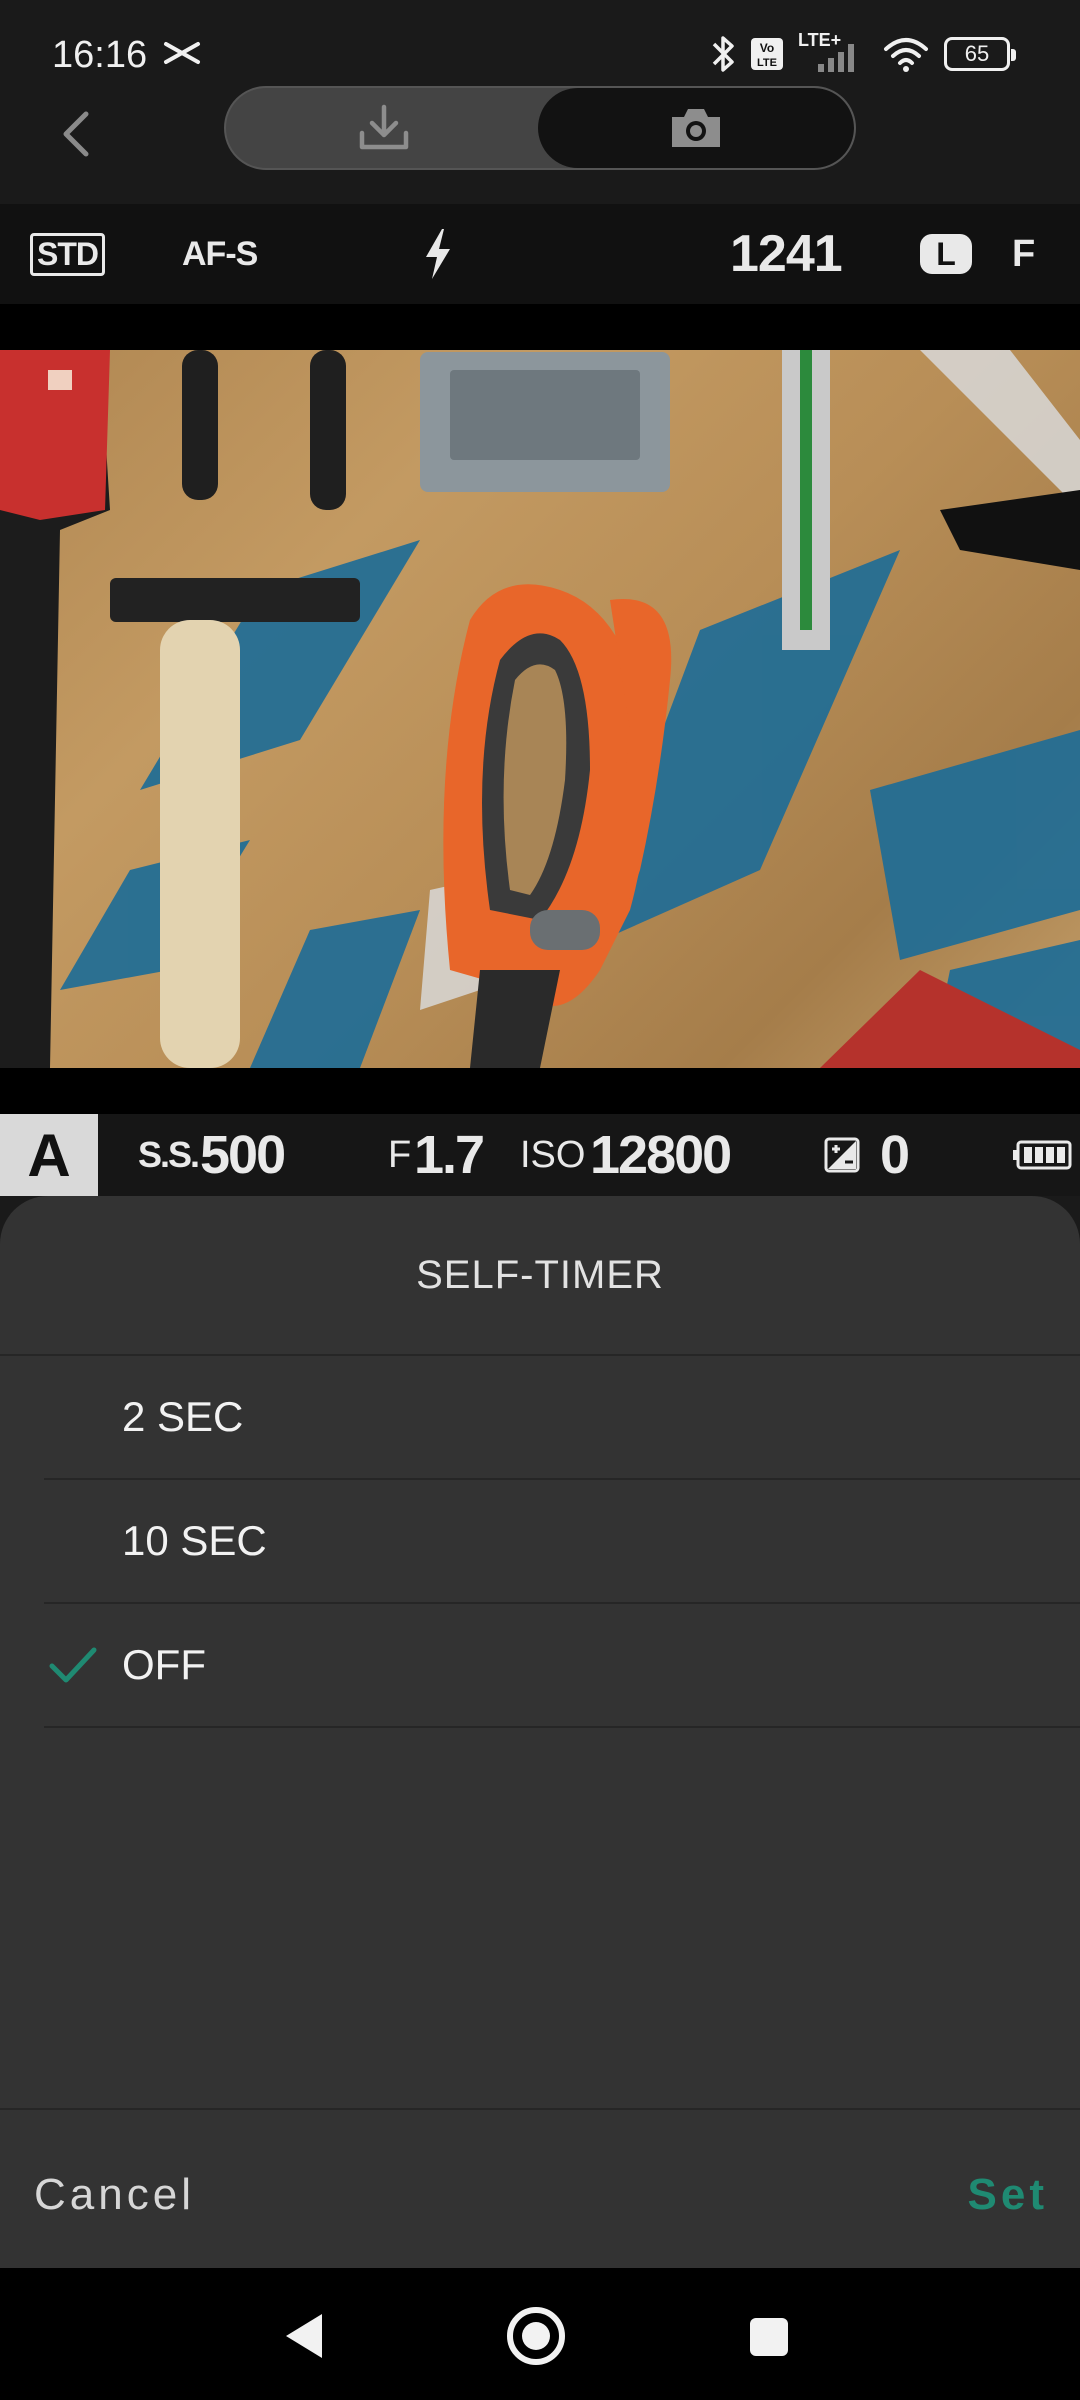 The width and height of the screenshot is (1080, 2400). I want to click on camera-tab, so click(696, 128).